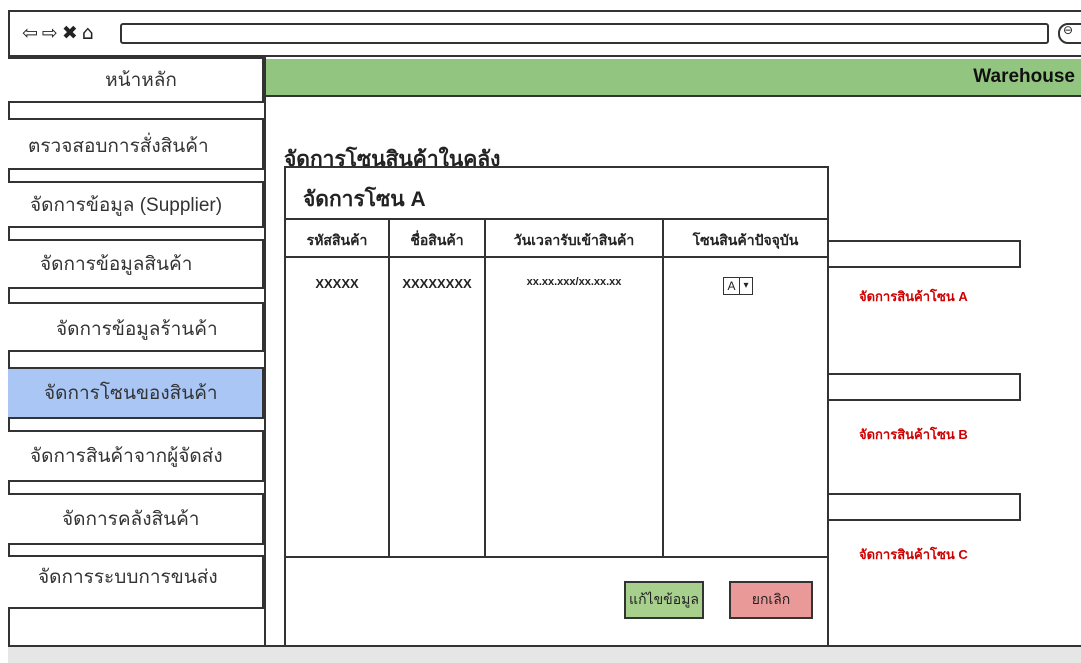 Image resolution: width=1081 pixels, height=663 pixels. Describe the element at coordinates (1068, 30) in the screenshot. I see `search-icon: ⊖` at that location.